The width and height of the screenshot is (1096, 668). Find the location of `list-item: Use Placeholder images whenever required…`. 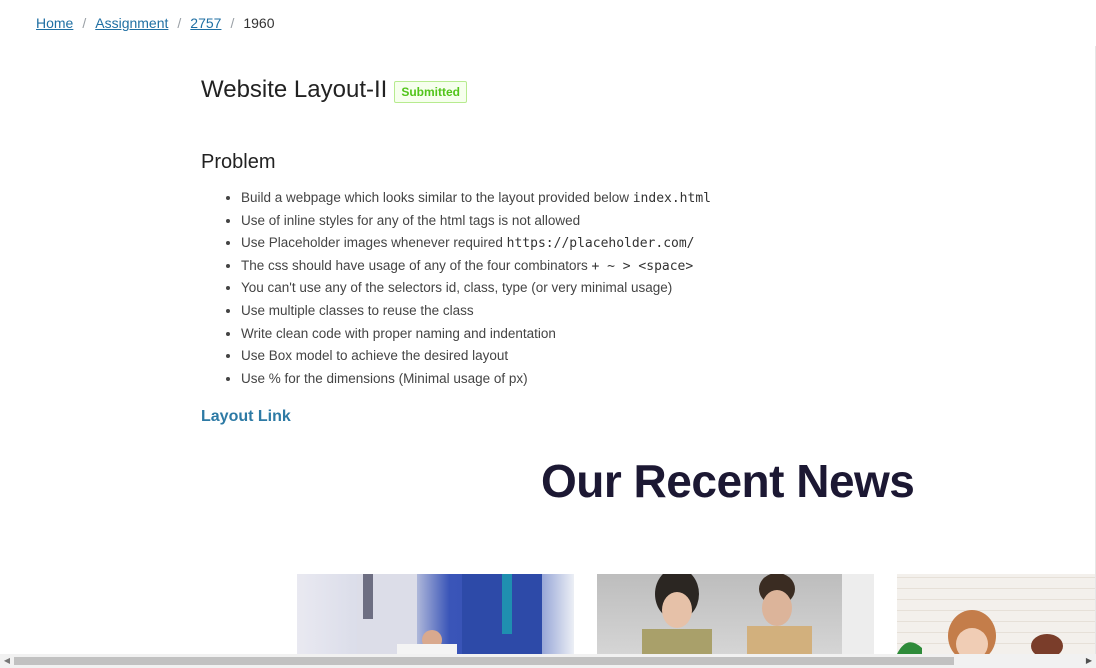

list-item: Use Placeholder images whenever required… is located at coordinates (476, 243).